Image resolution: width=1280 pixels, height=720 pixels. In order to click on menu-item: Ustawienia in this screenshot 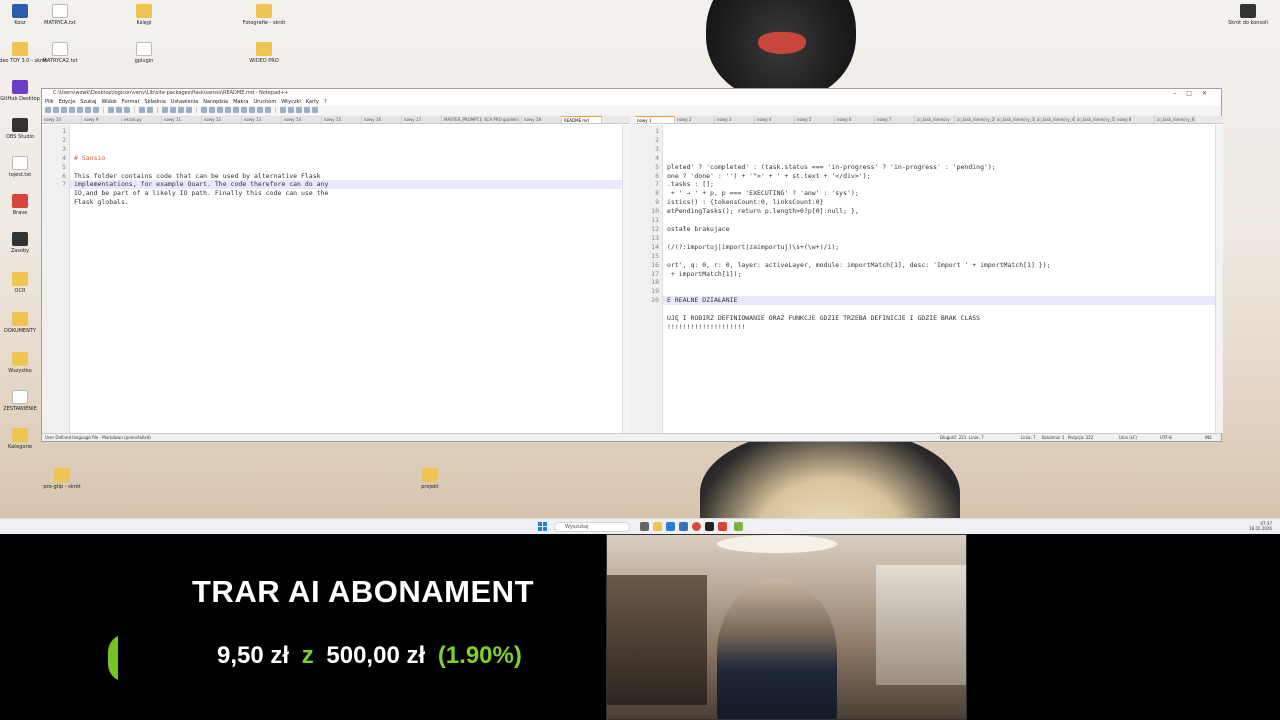, I will do `click(184, 102)`.